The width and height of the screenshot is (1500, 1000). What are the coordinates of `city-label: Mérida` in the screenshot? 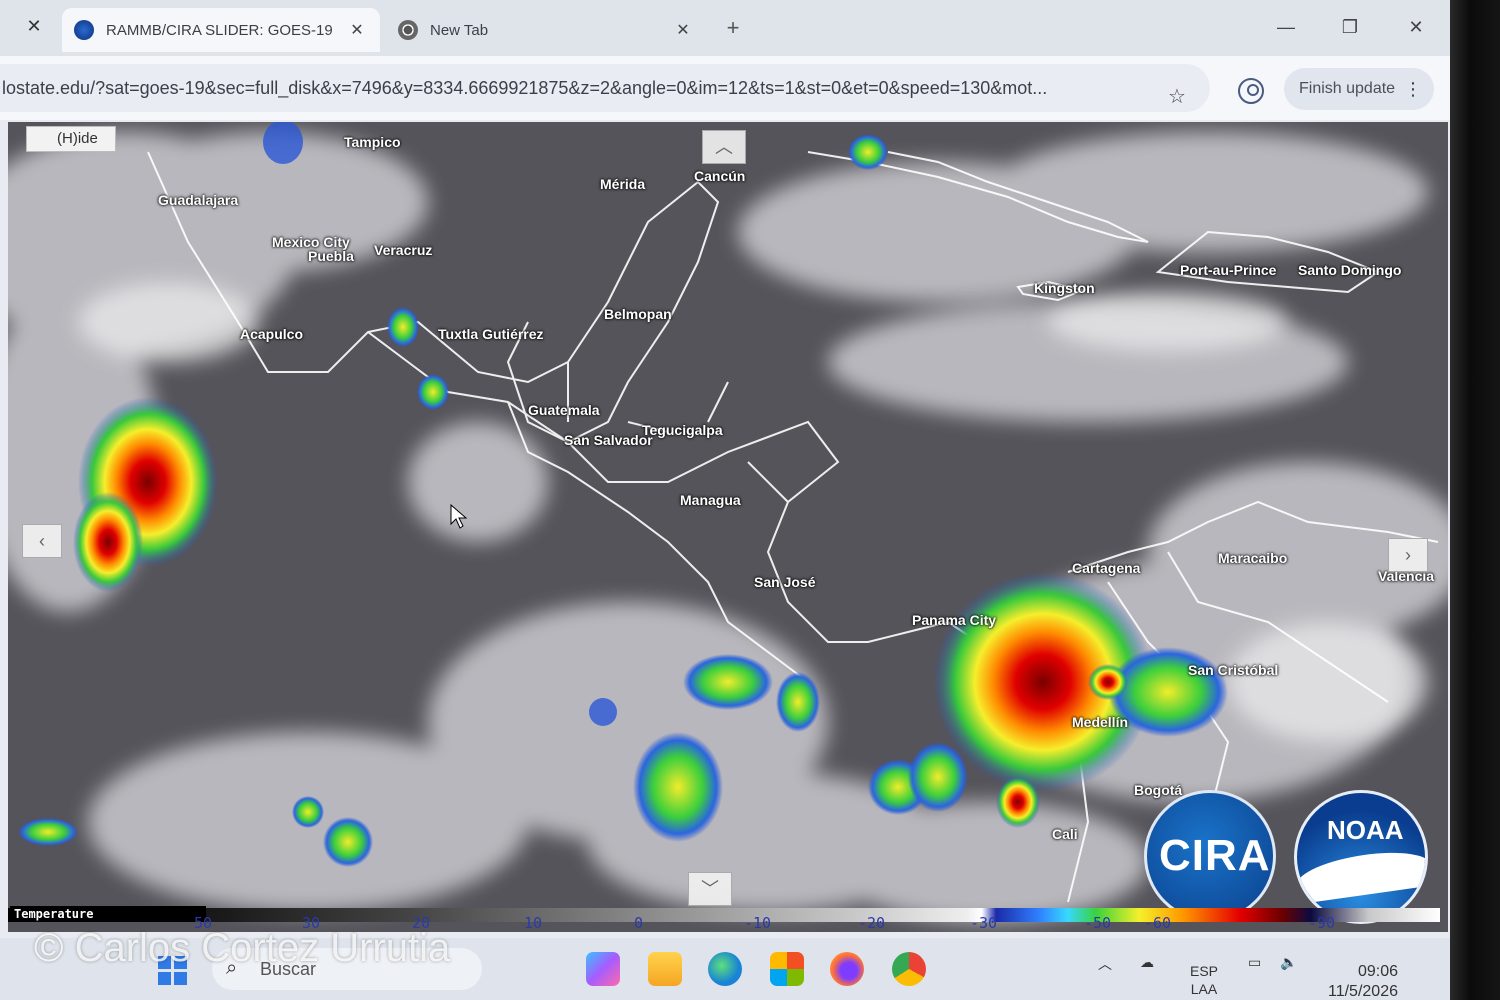 It's located at (623, 184).